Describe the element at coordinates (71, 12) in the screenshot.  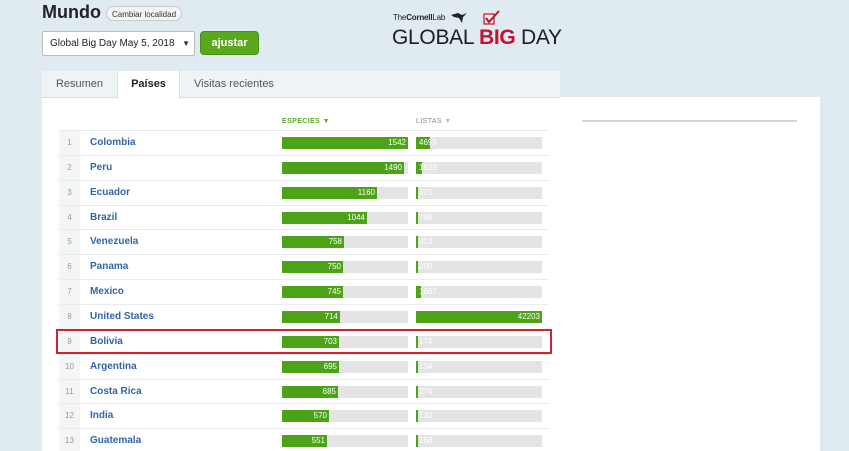
I see `region-title: Mundo` at that location.